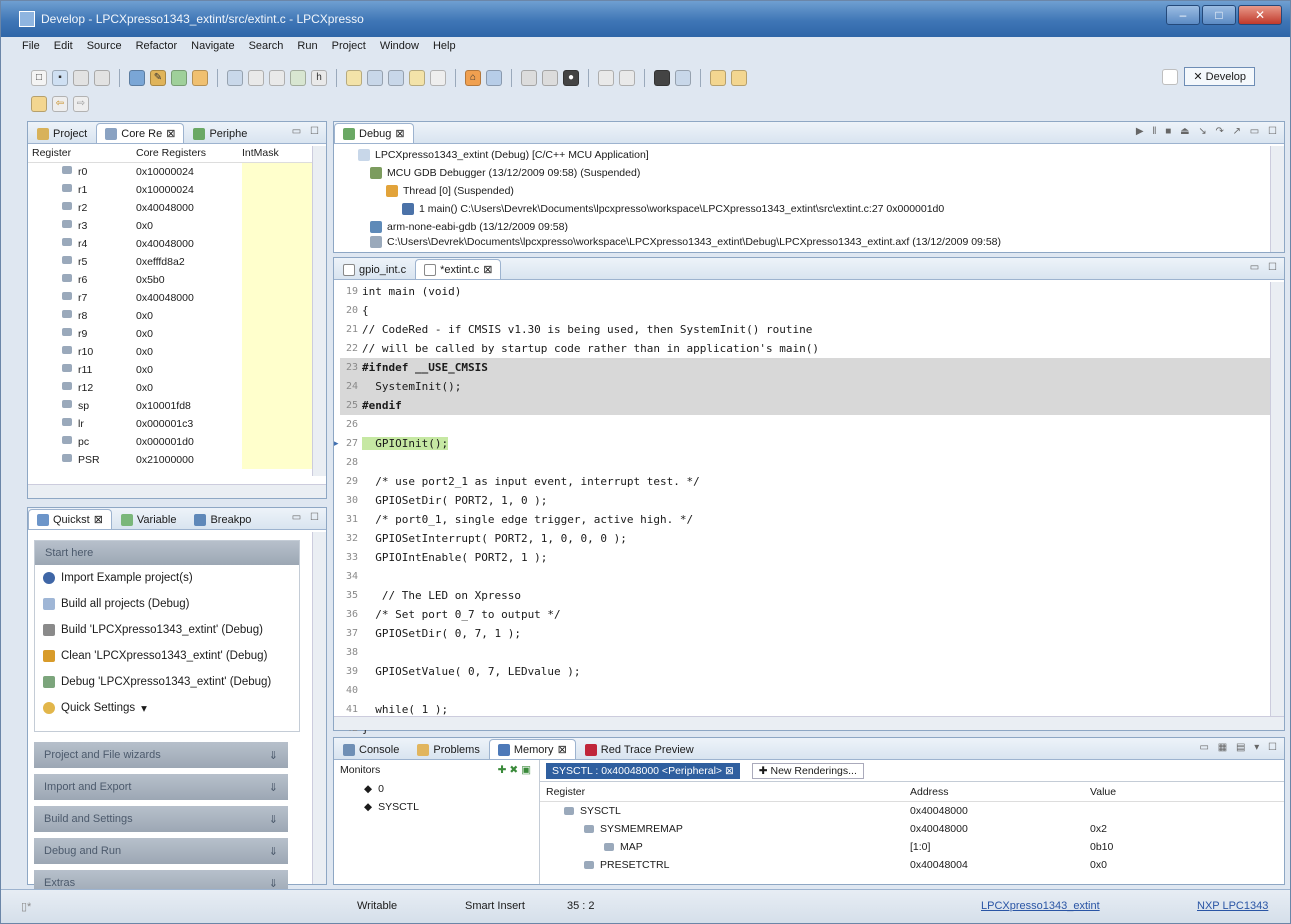 The height and width of the screenshot is (924, 1291). What do you see at coordinates (149, 519) in the screenshot?
I see `tab-variables: Variable` at bounding box center [149, 519].